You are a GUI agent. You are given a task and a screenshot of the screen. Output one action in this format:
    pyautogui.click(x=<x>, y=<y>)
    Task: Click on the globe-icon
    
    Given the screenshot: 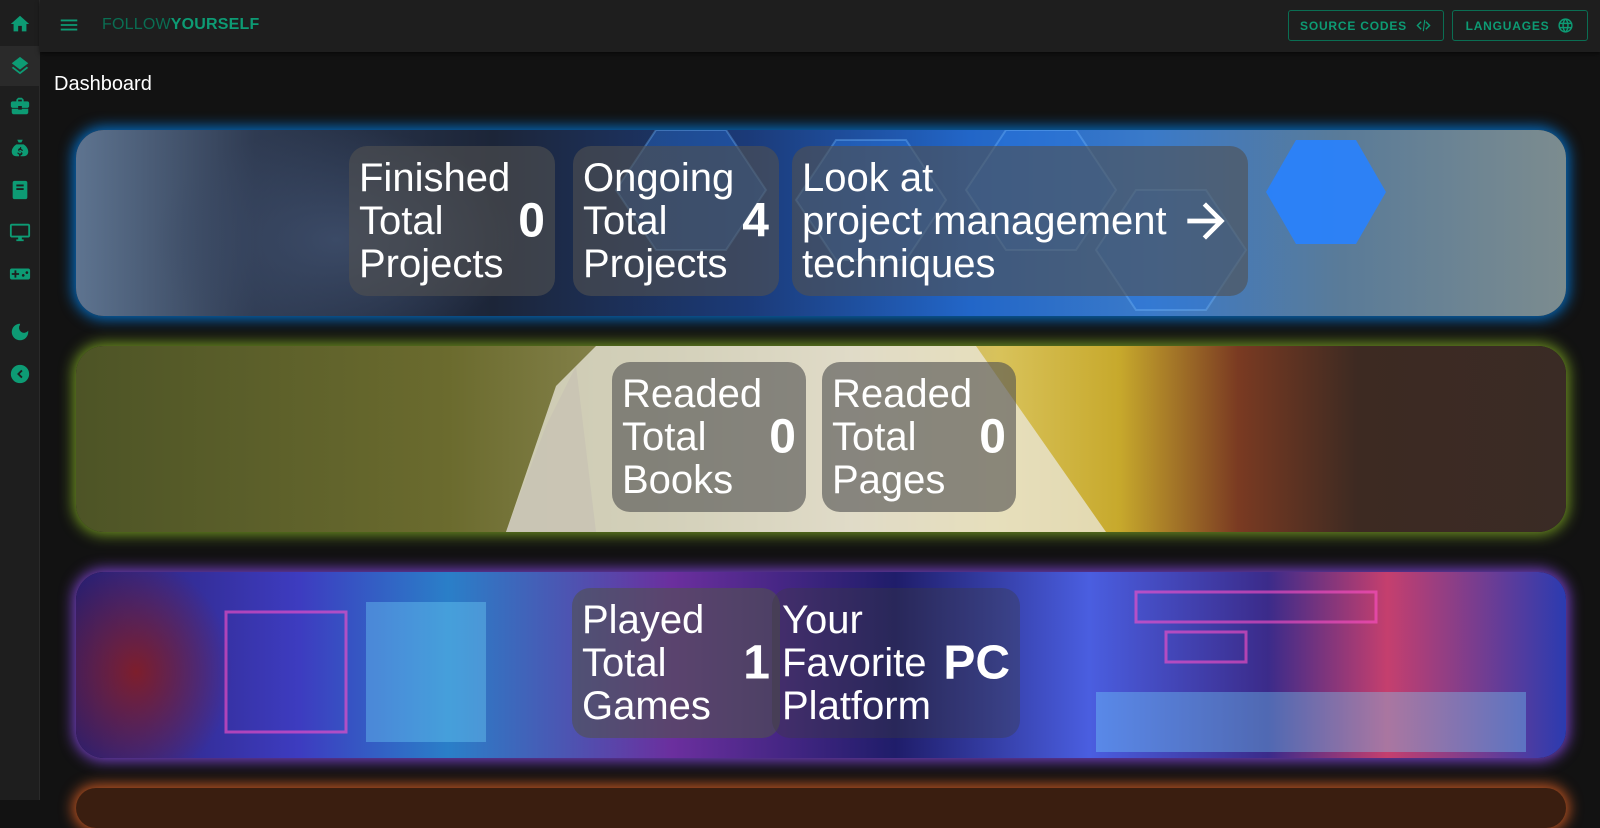 What is the action you would take?
    pyautogui.click(x=1566, y=25)
    